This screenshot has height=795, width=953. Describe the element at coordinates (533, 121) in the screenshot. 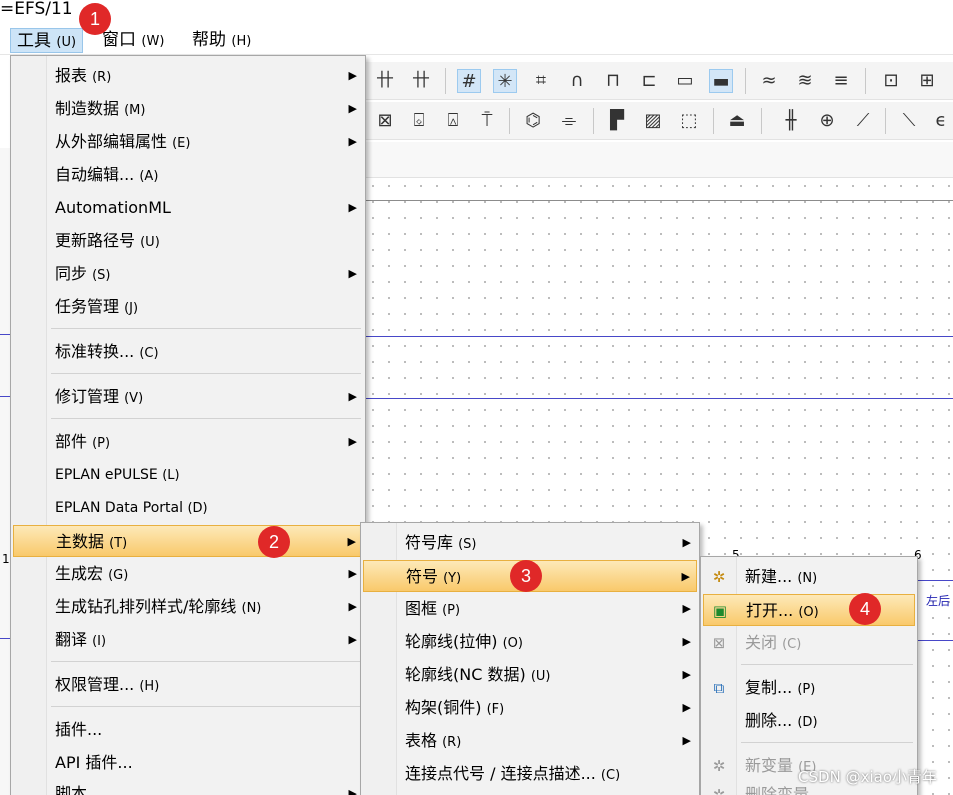

I see `plug-tool-icon: ⌬` at that location.